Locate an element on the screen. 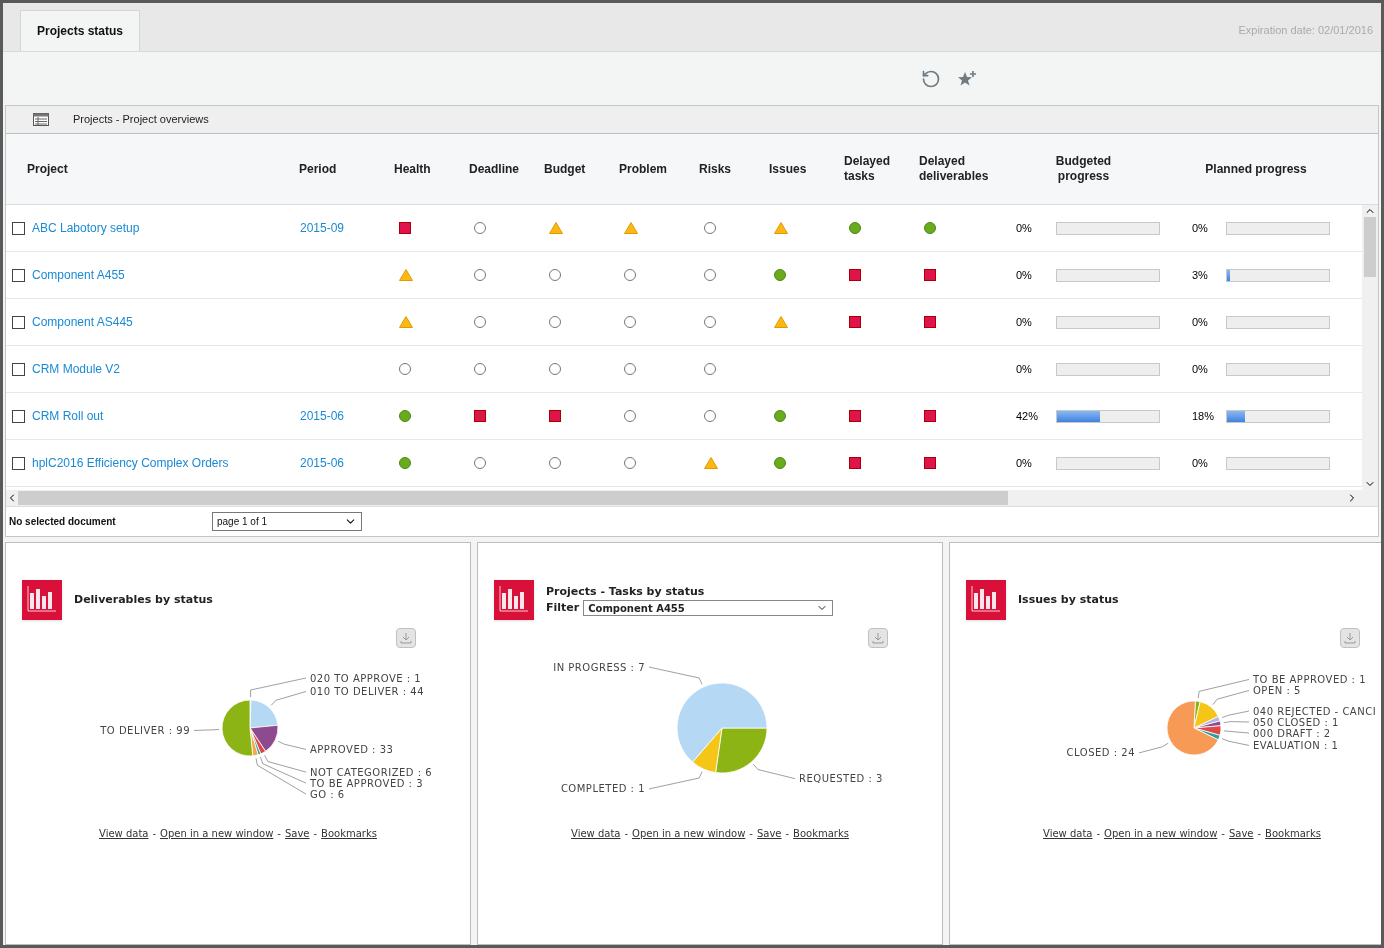  project-link: hplC2016 Efficiency Complex Orders is located at coordinates (130, 463).